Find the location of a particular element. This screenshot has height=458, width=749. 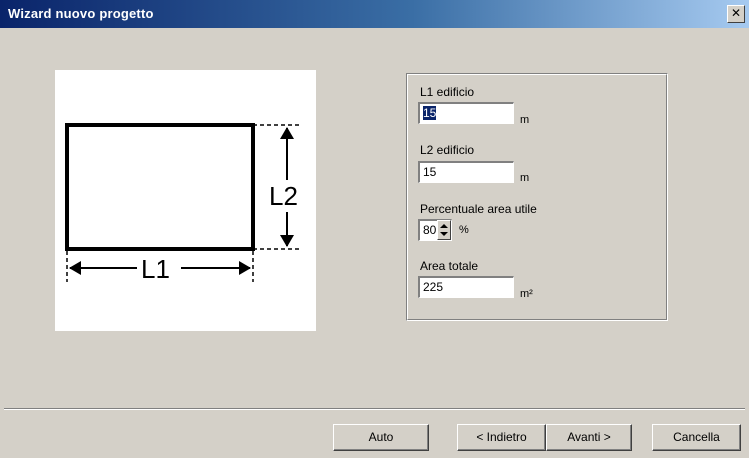

l2-arrow-head-up is located at coordinates (287, 133).